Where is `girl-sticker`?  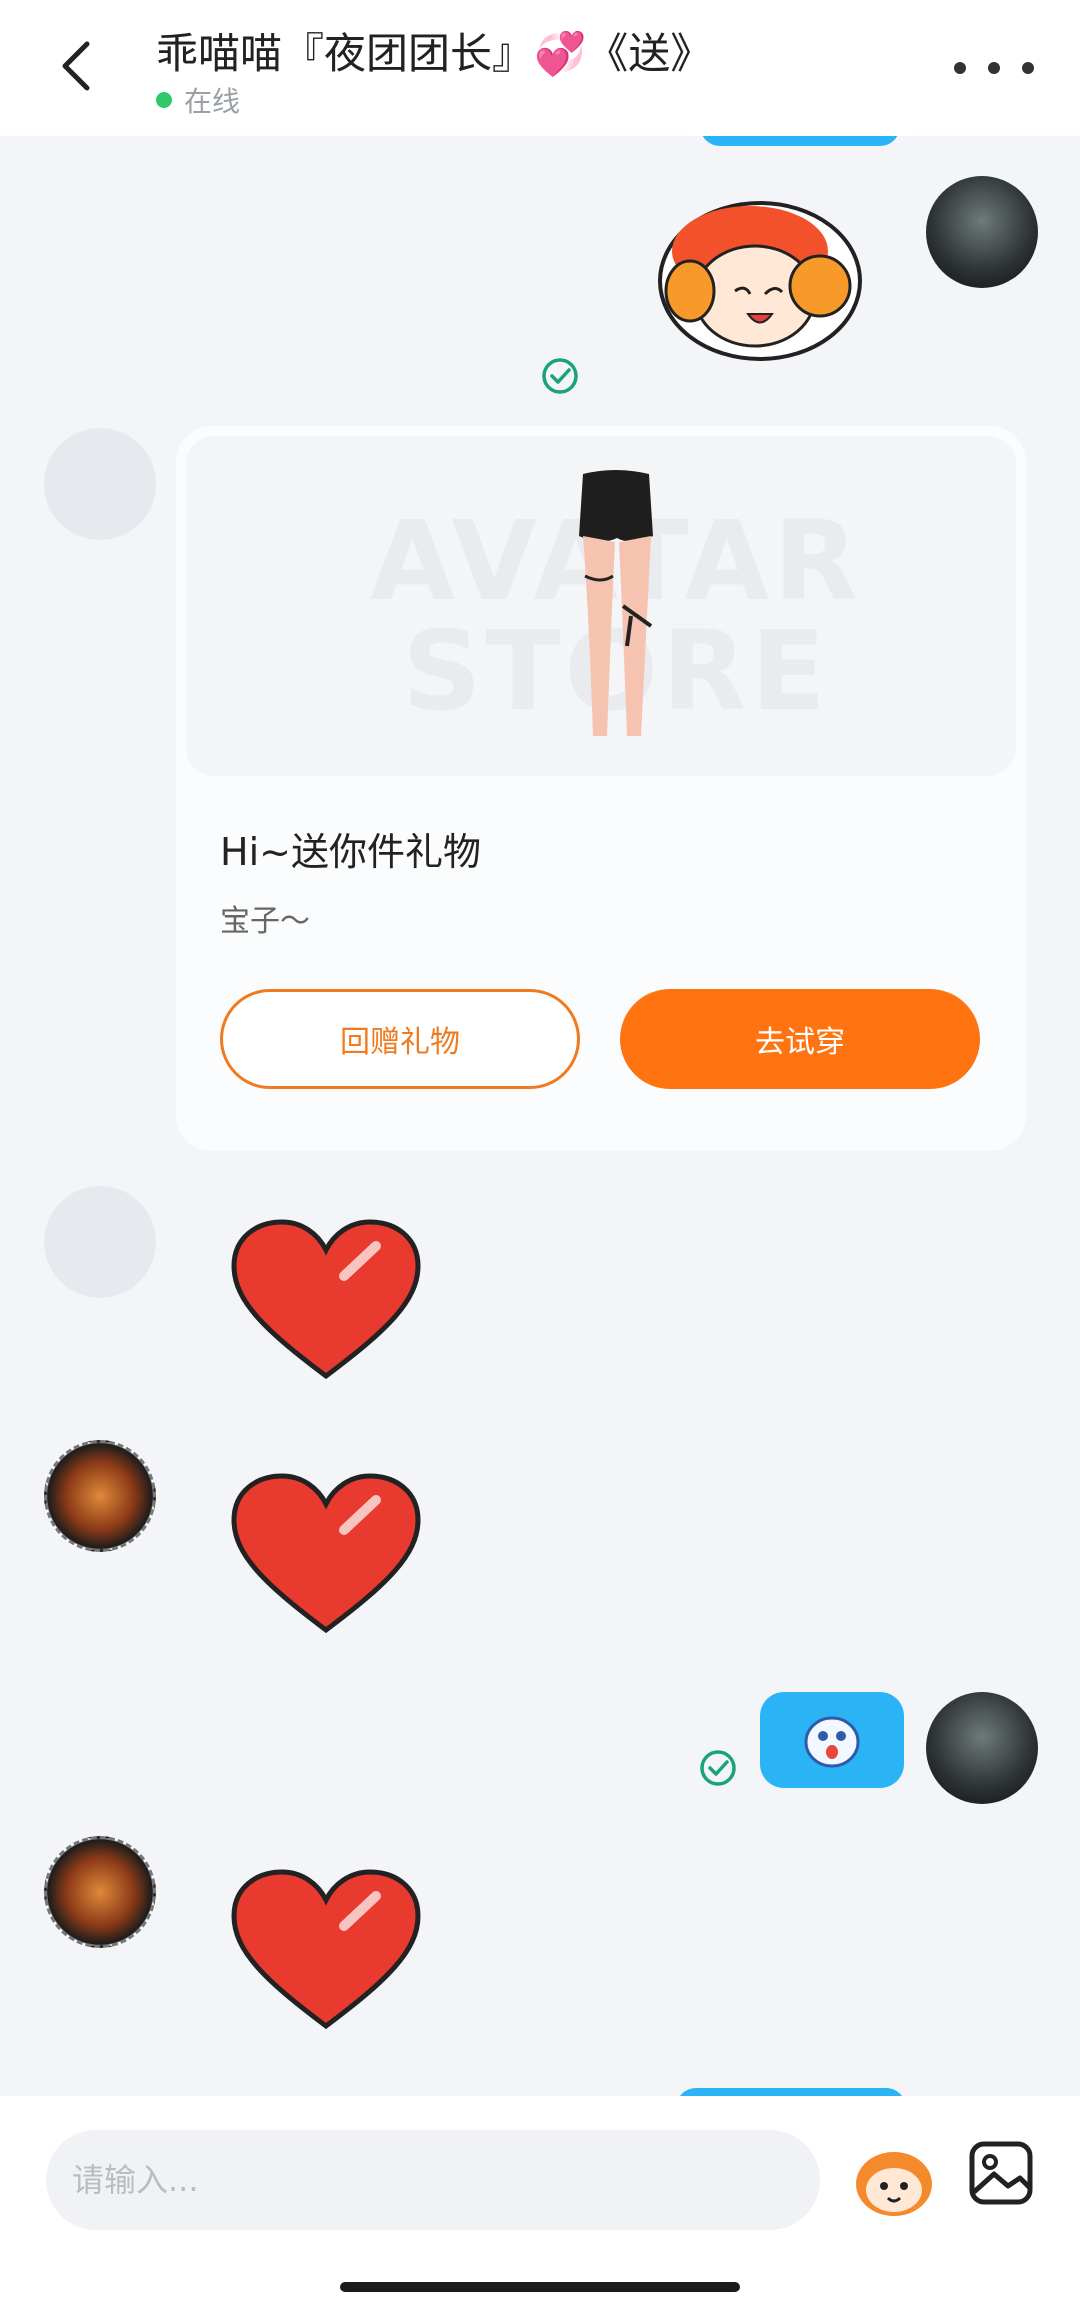
girl-sticker is located at coordinates (760, 281).